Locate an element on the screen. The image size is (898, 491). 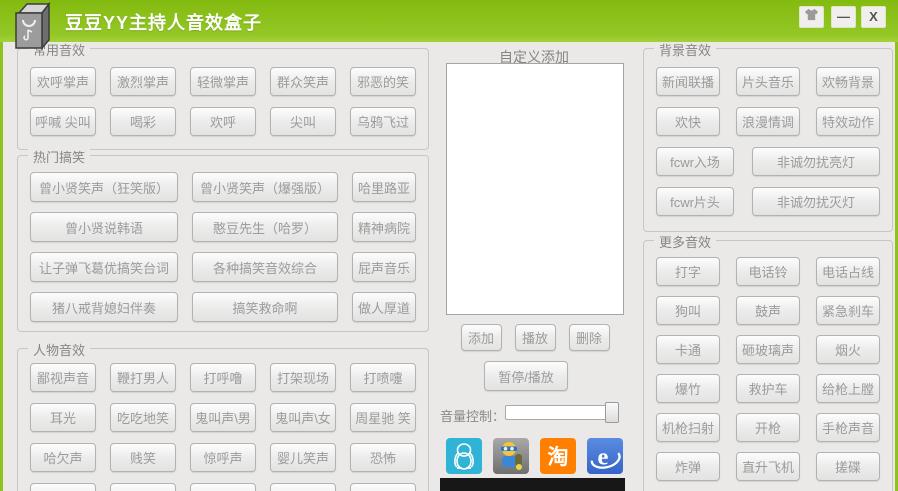
sound-button: 贱笑 is located at coordinates (143, 457).